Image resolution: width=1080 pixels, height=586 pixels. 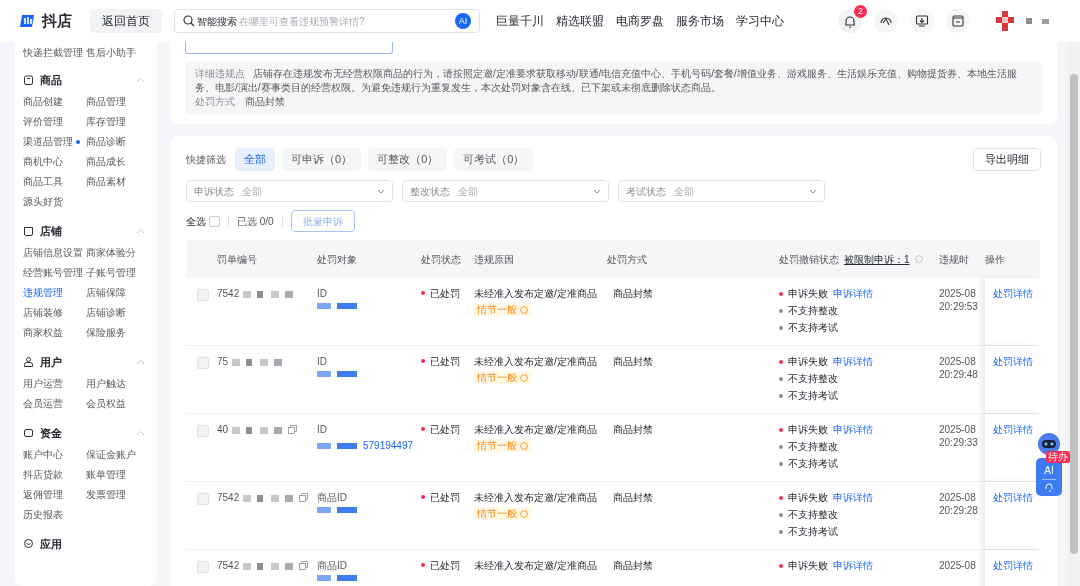 What do you see at coordinates (255, 221) in the screenshot?
I see `selected-count: 已选 0/0` at bounding box center [255, 221].